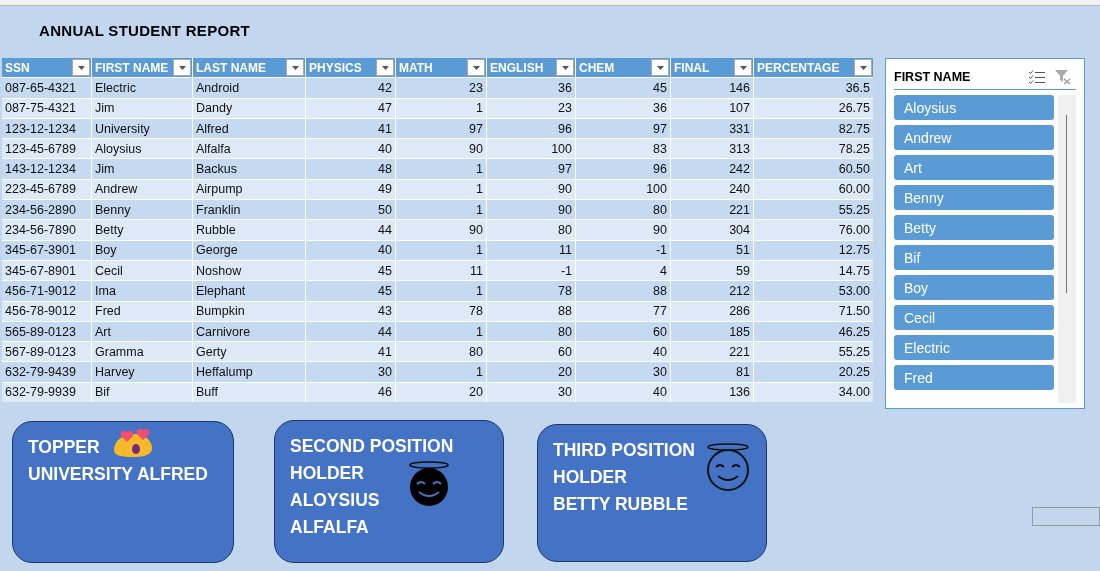 This screenshot has height=571, width=1100. What do you see at coordinates (249, 88) in the screenshot?
I see `table-cell: Android` at bounding box center [249, 88].